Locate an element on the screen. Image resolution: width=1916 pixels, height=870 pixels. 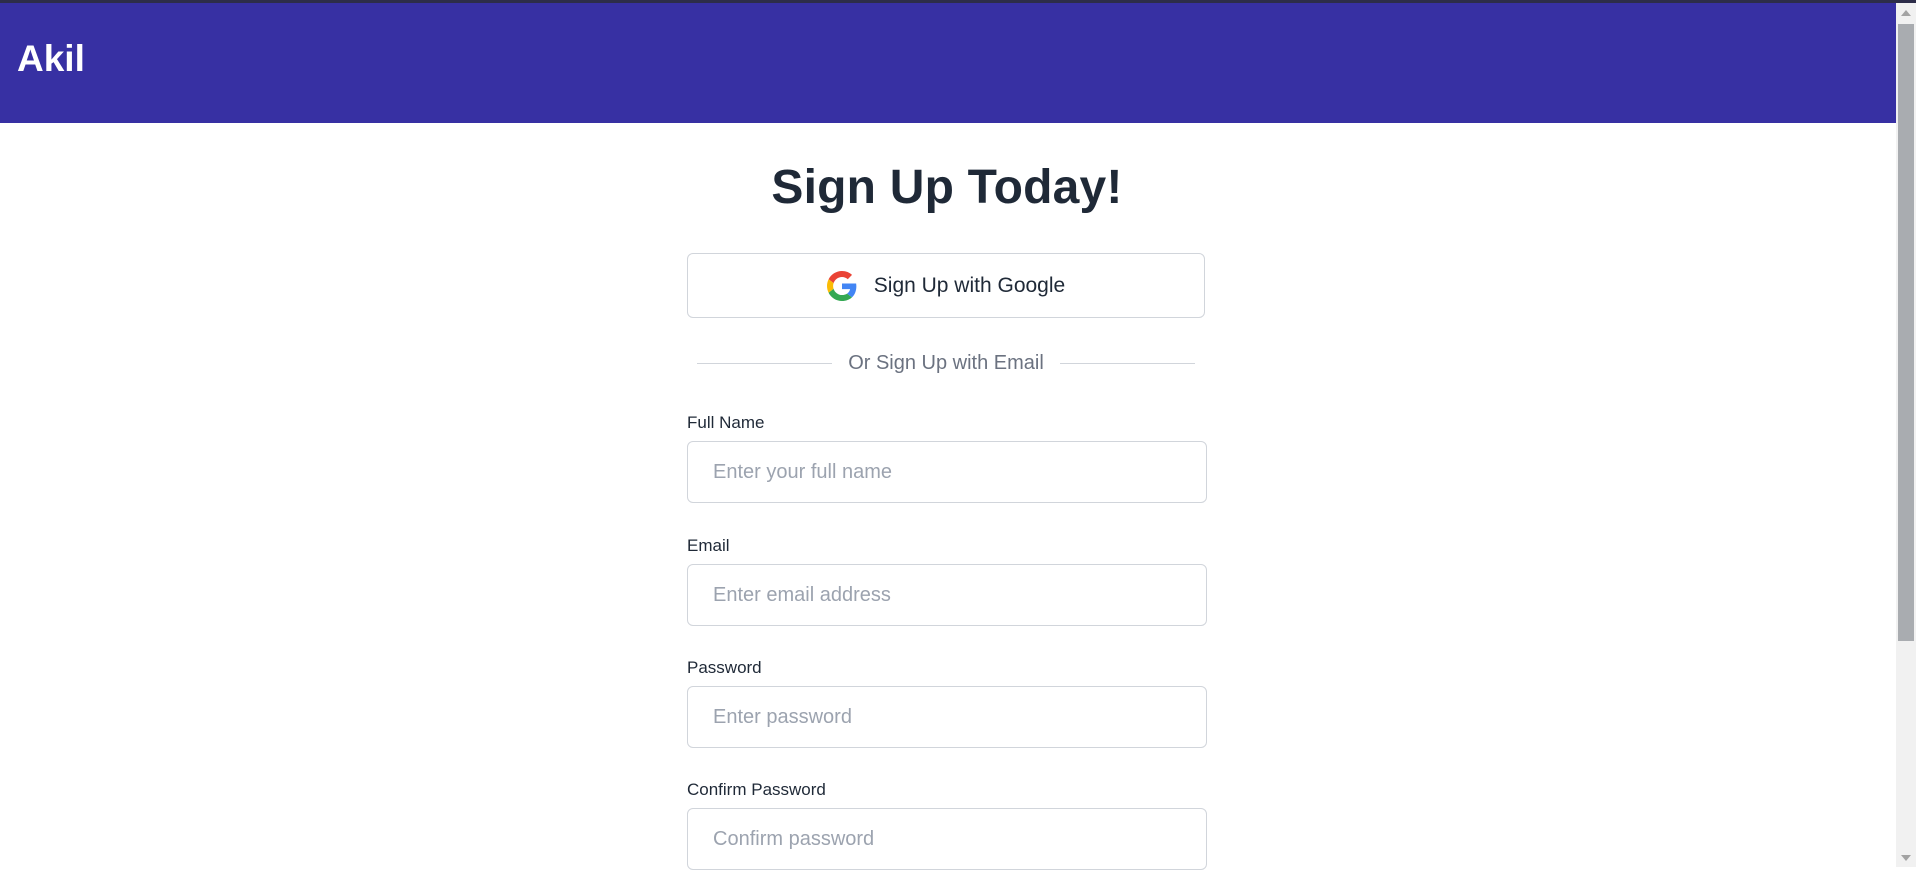
google-signup-button: Sign Up with Google is located at coordinates (946, 285).